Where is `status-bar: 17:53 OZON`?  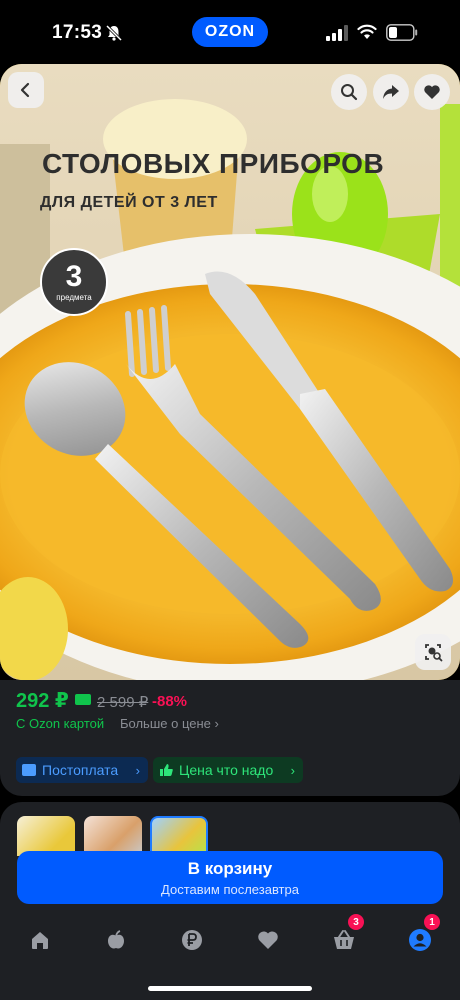
status-bar: 17:53 OZON is located at coordinates (230, 32).